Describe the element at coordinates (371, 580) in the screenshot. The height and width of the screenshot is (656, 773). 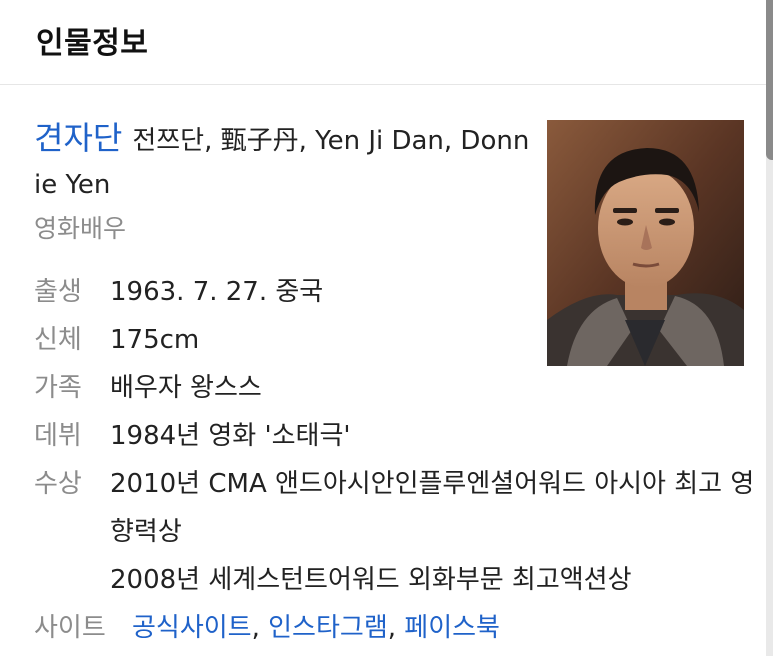
I see `award-item: 2008년 세계스턴트어워드 외화부문 최고액션상` at that location.